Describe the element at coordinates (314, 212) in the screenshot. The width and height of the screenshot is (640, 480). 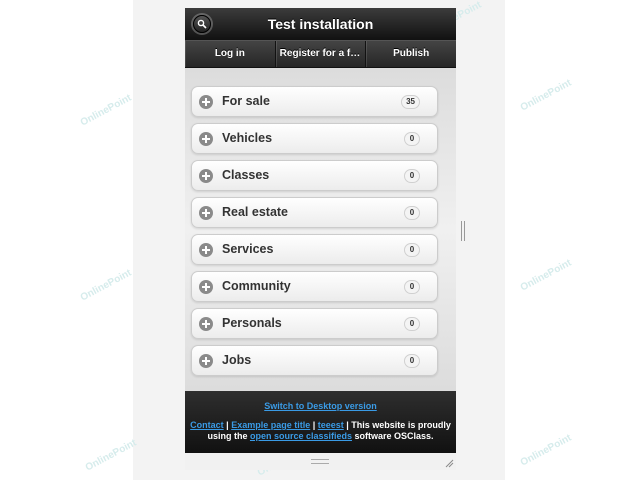
I see `category-item-real-estate: Real estate 0` at that location.